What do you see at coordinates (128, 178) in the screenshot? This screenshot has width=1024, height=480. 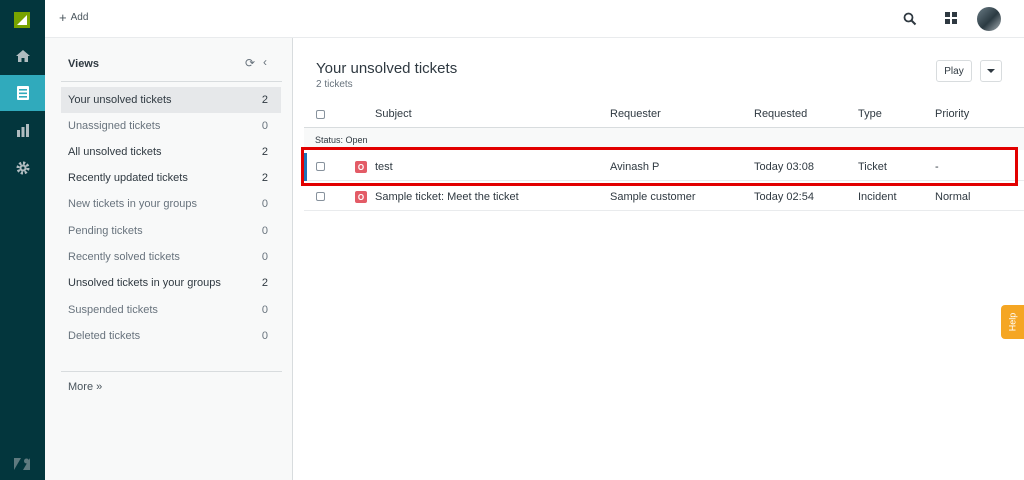 I see `view-label: Recently updated tickets` at bounding box center [128, 178].